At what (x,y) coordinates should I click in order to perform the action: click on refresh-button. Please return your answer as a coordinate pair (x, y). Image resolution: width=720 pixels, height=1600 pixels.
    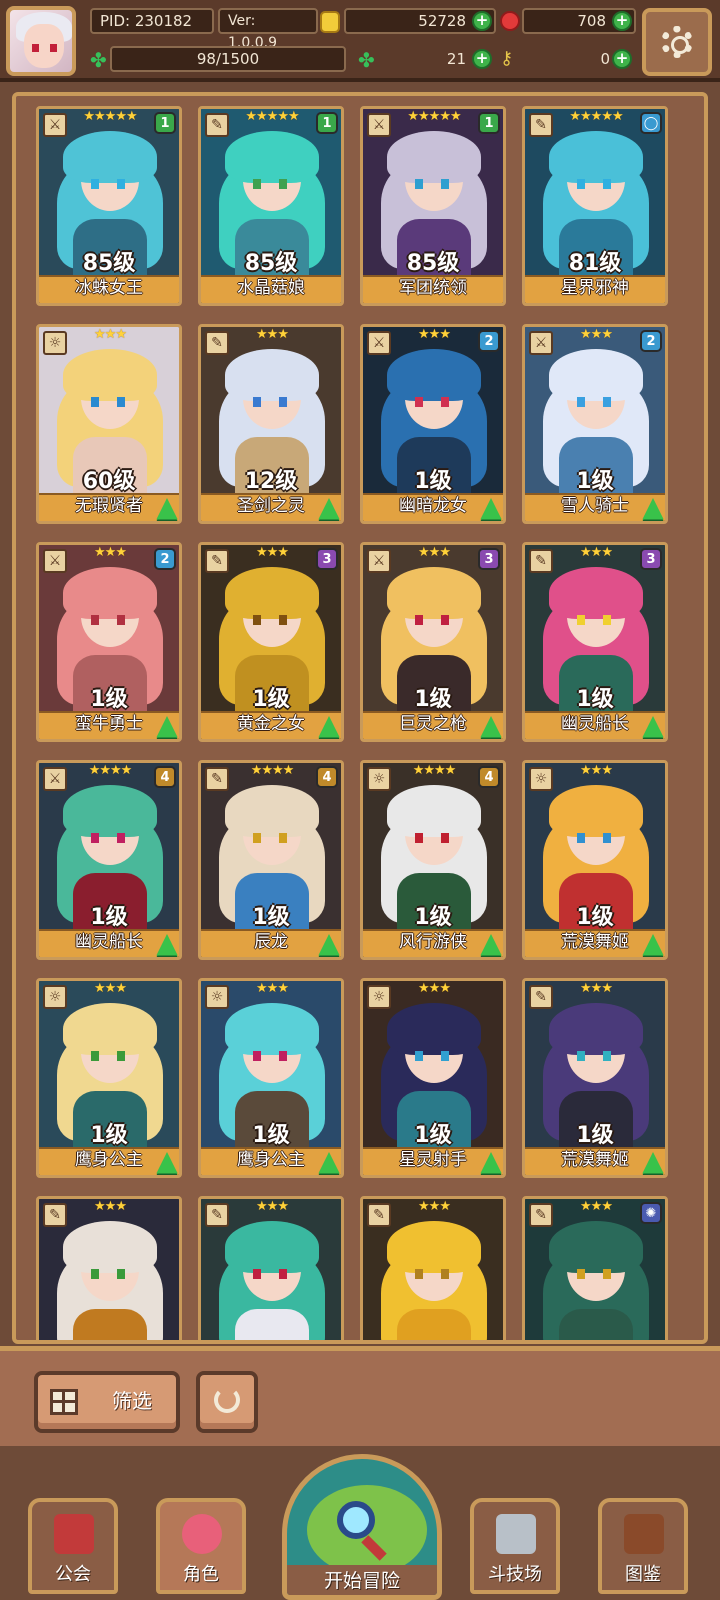
    Looking at the image, I should click on (227, 1402).